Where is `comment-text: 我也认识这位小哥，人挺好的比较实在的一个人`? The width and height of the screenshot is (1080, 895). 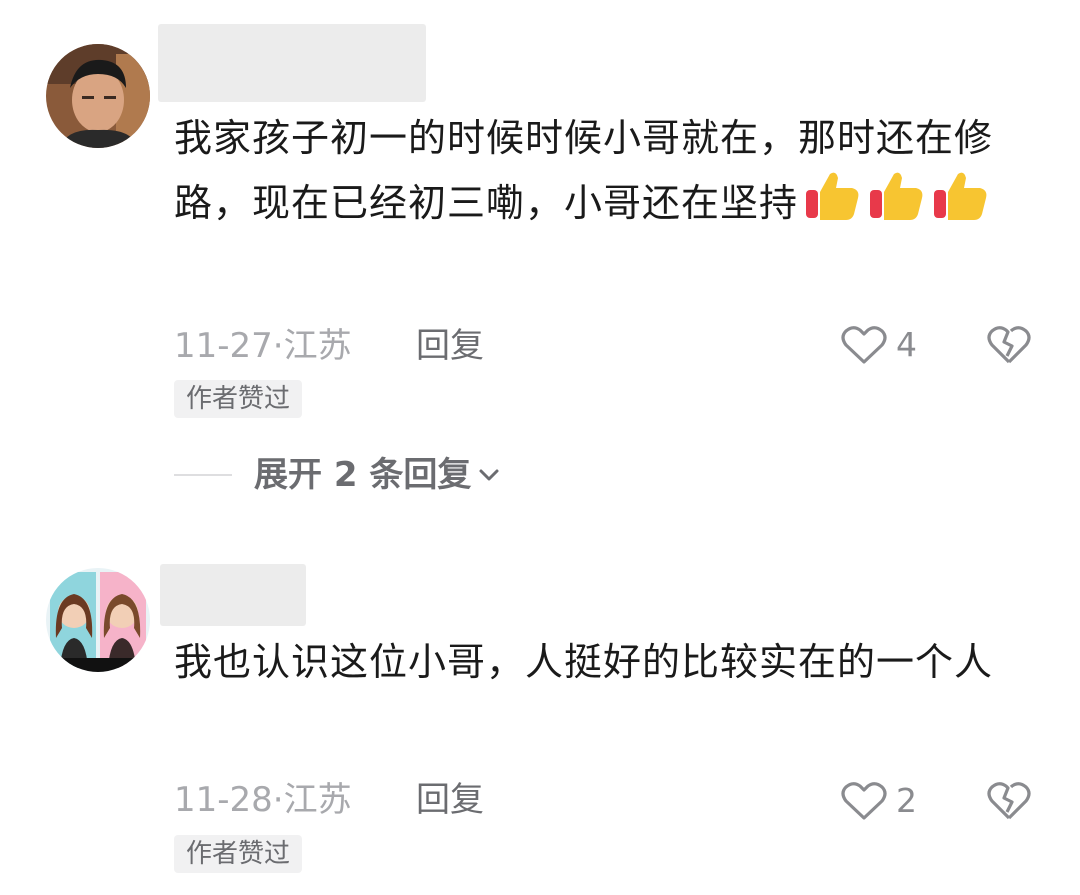 comment-text: 我也认识这位小哥，人挺好的比较实在的一个人 is located at coordinates (584, 662).